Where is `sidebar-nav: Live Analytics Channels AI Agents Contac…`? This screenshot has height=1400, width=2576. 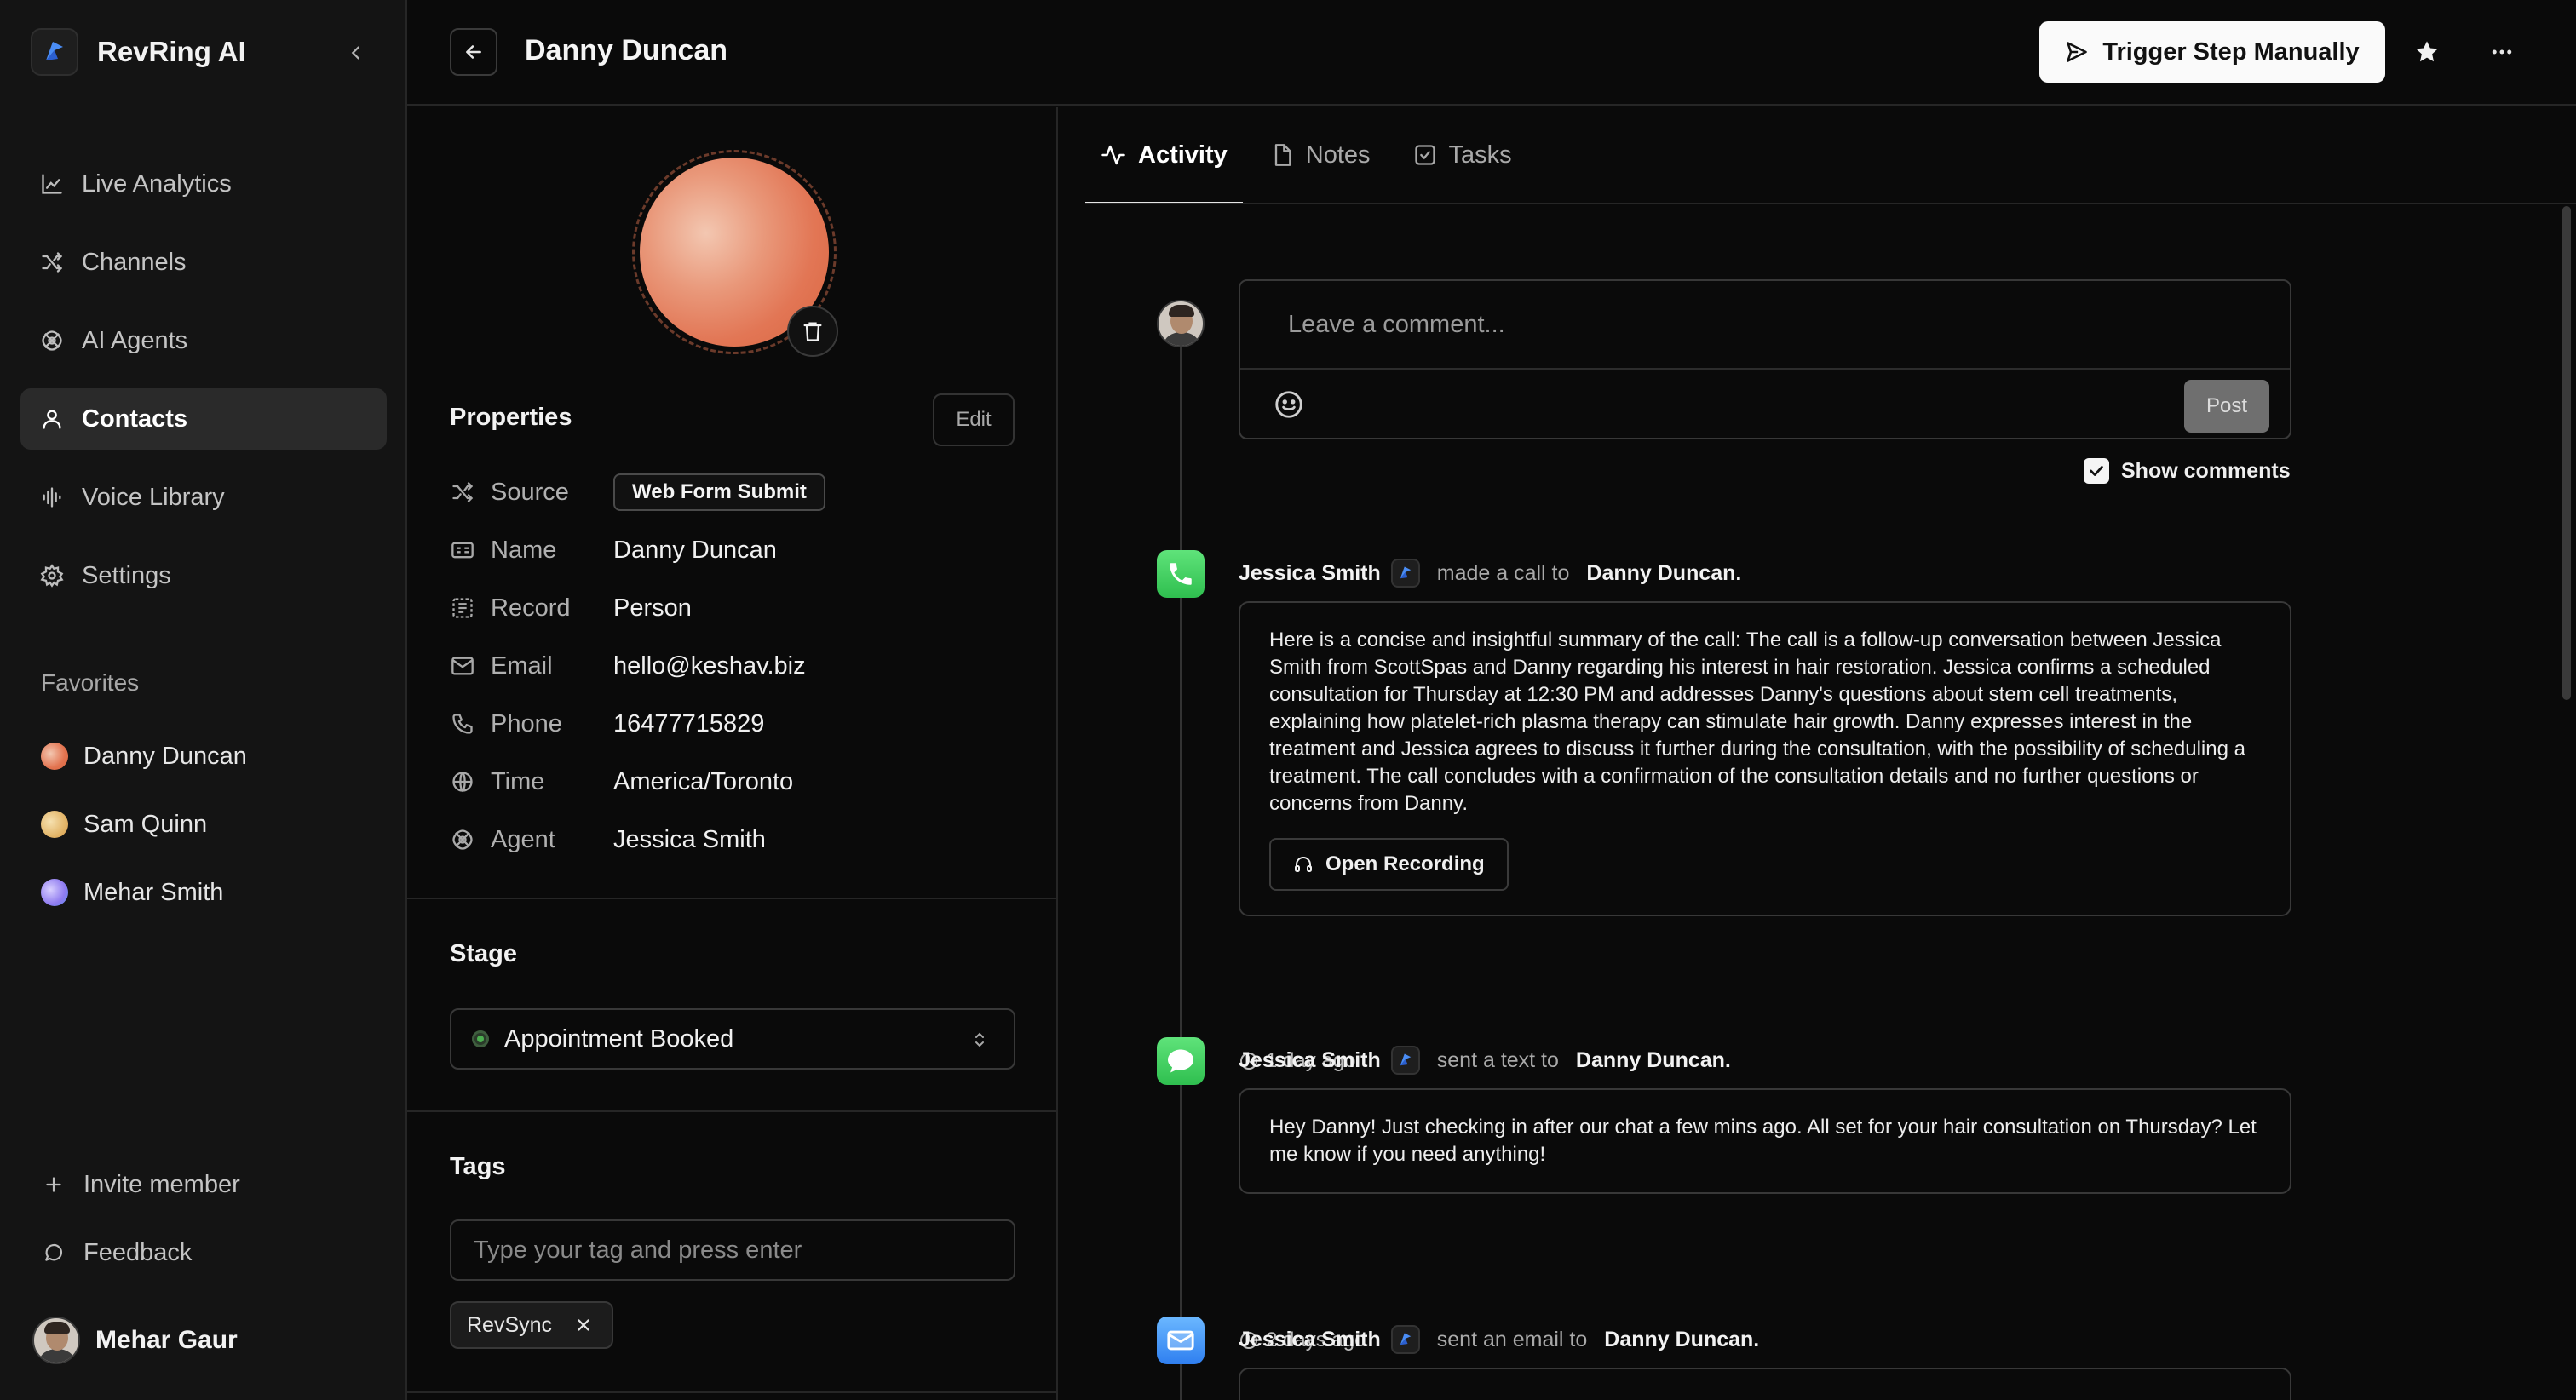
sidebar-nav: Live Analytics Channels AI Agents Contac… is located at coordinates (204, 388).